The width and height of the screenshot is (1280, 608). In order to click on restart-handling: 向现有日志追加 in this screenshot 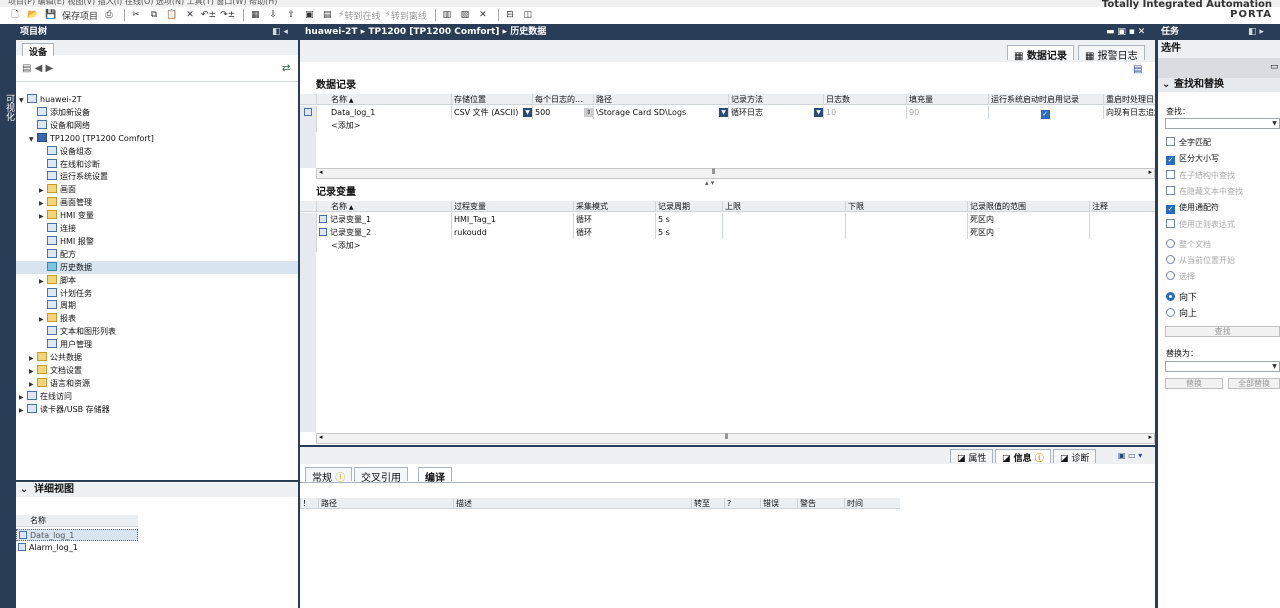, I will do `click(1129, 112)`.